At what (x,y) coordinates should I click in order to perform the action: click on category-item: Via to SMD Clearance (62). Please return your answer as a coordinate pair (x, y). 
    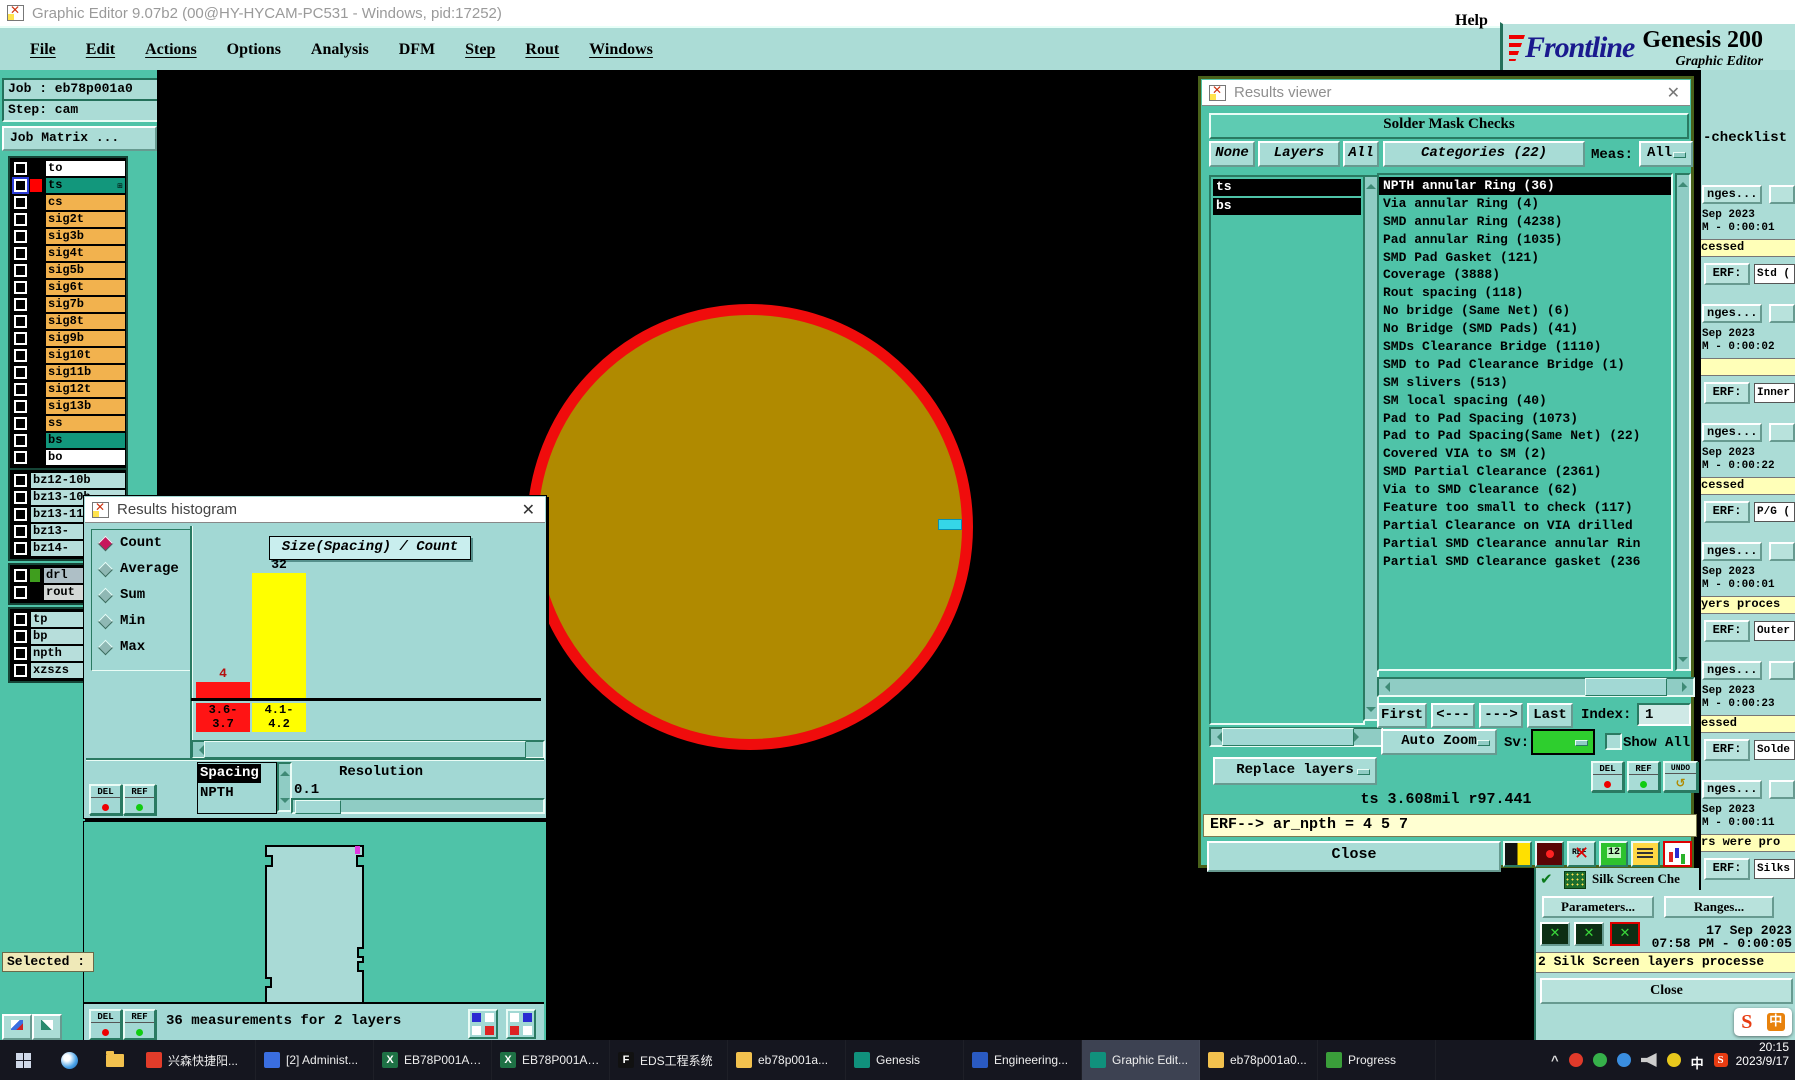
    Looking at the image, I should click on (1525, 490).